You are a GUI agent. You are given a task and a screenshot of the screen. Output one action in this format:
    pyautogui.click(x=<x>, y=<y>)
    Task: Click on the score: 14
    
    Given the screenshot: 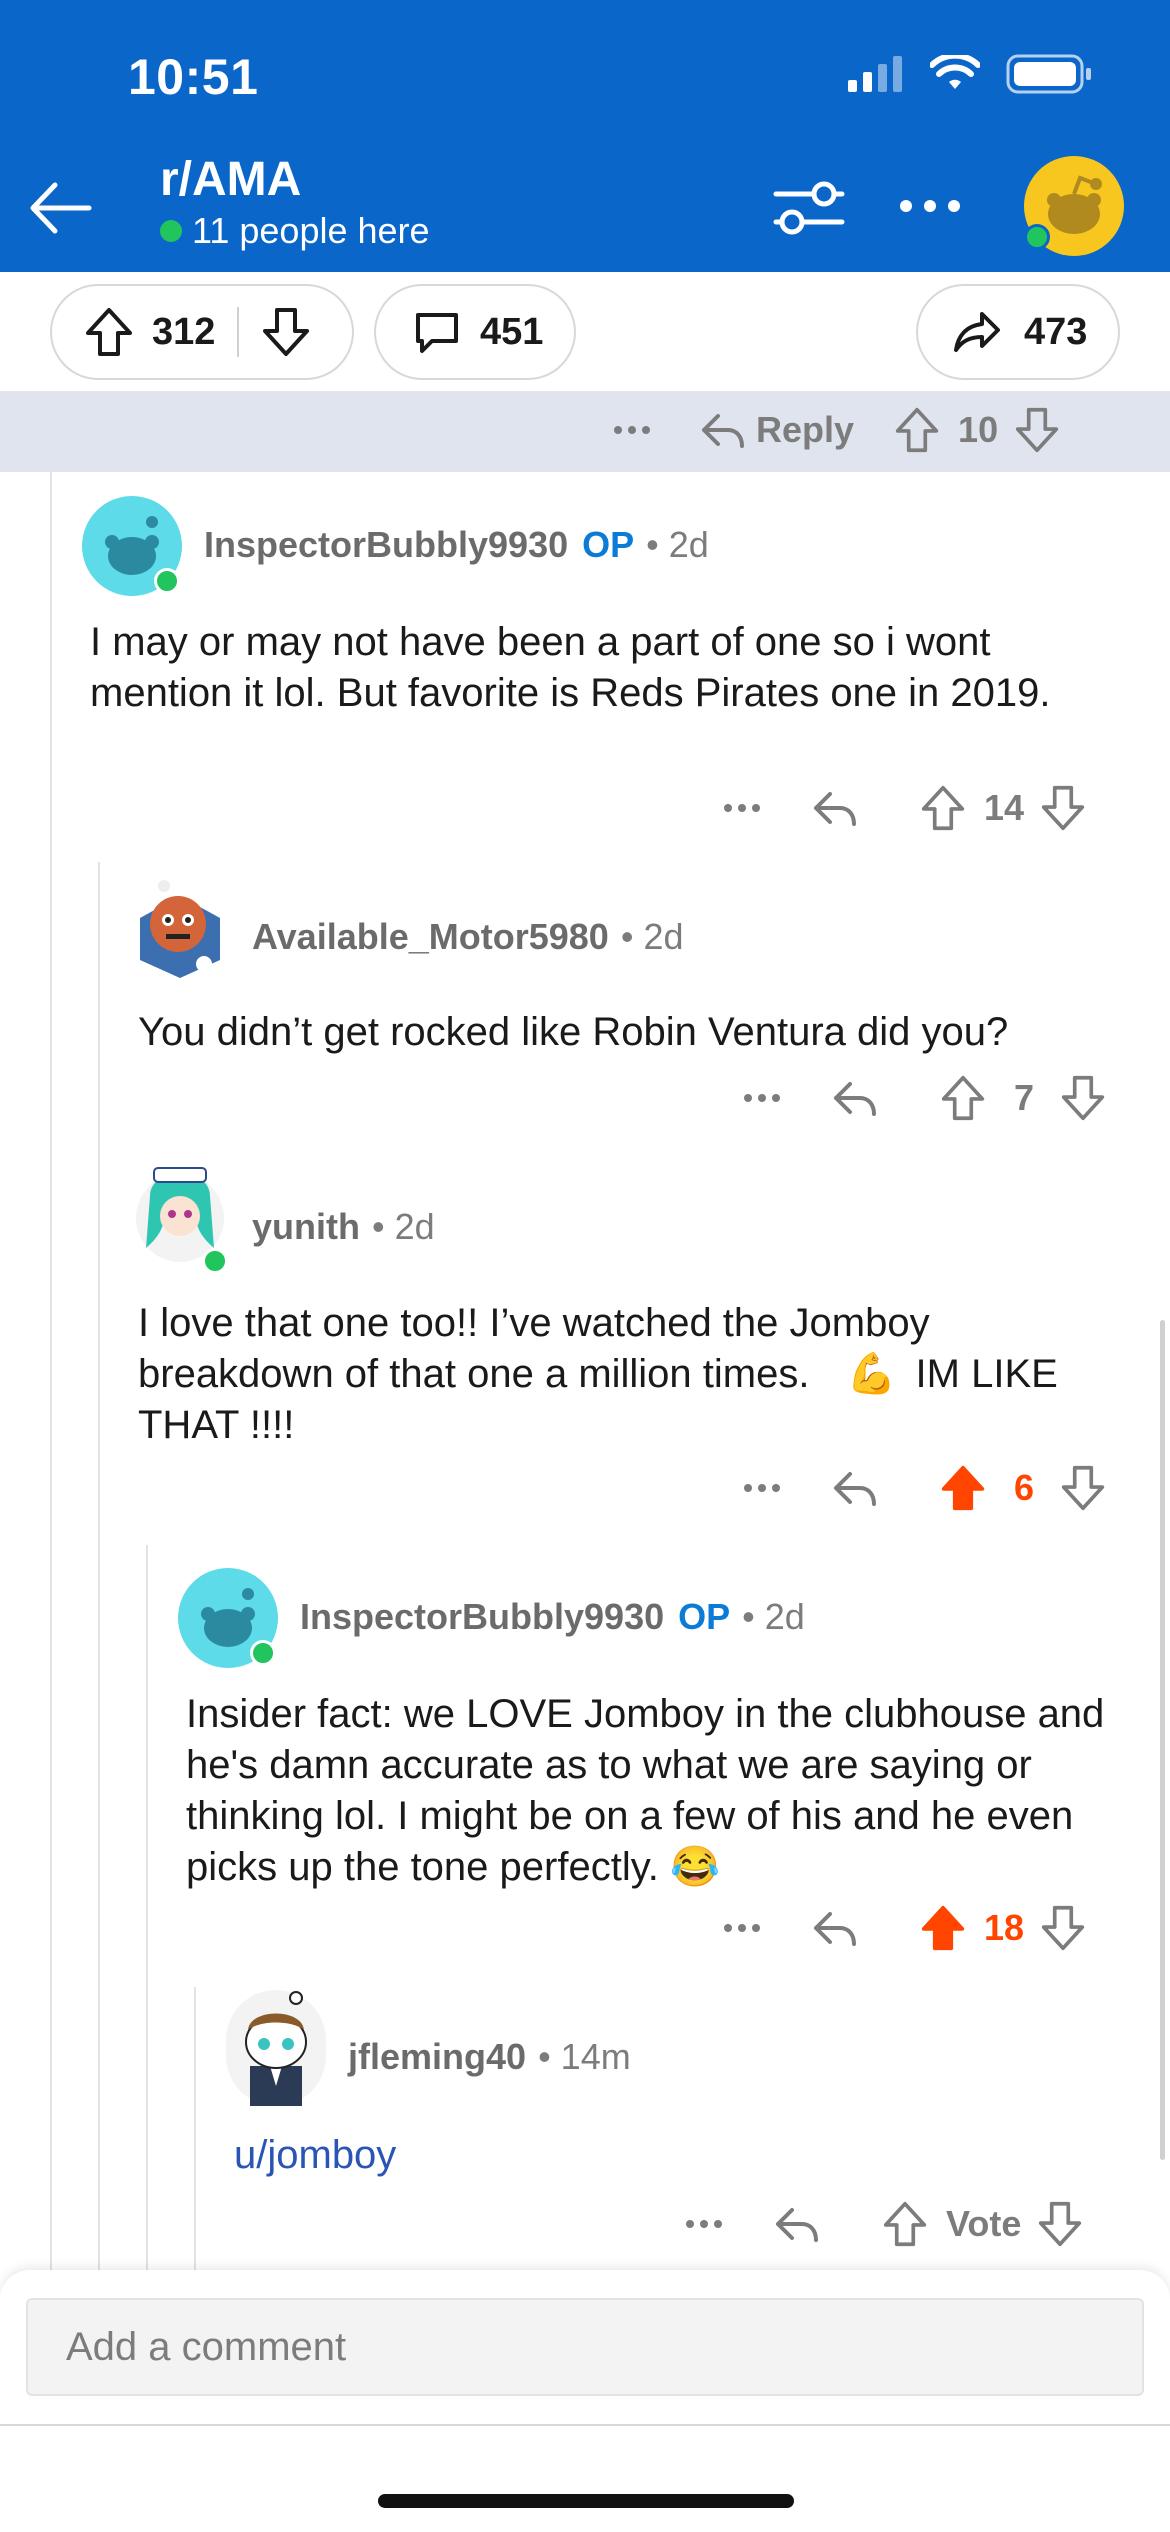 What is the action you would take?
    pyautogui.click(x=1004, y=807)
    